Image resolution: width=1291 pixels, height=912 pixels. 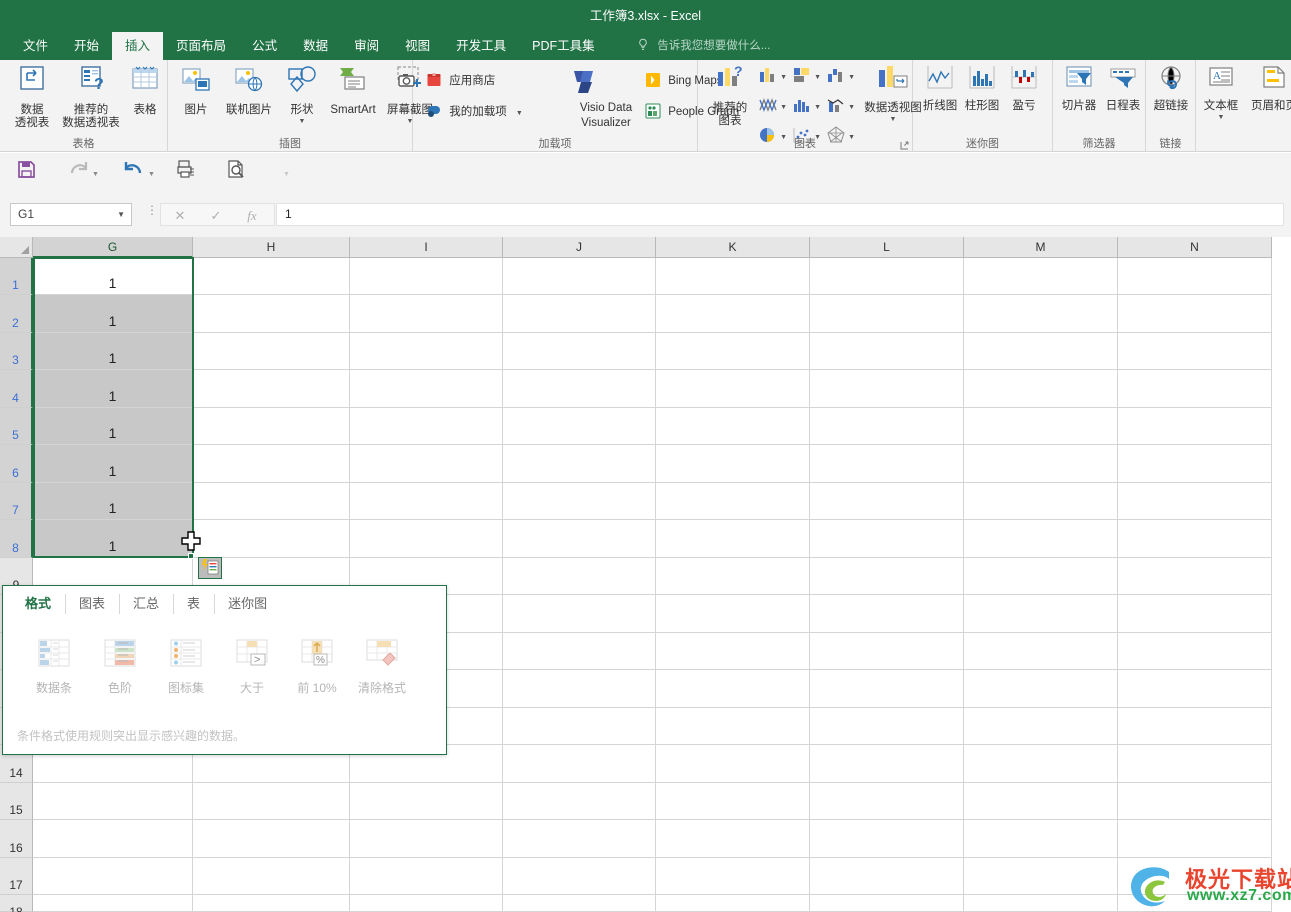 I want to click on cell-K4, so click(x=733, y=389).